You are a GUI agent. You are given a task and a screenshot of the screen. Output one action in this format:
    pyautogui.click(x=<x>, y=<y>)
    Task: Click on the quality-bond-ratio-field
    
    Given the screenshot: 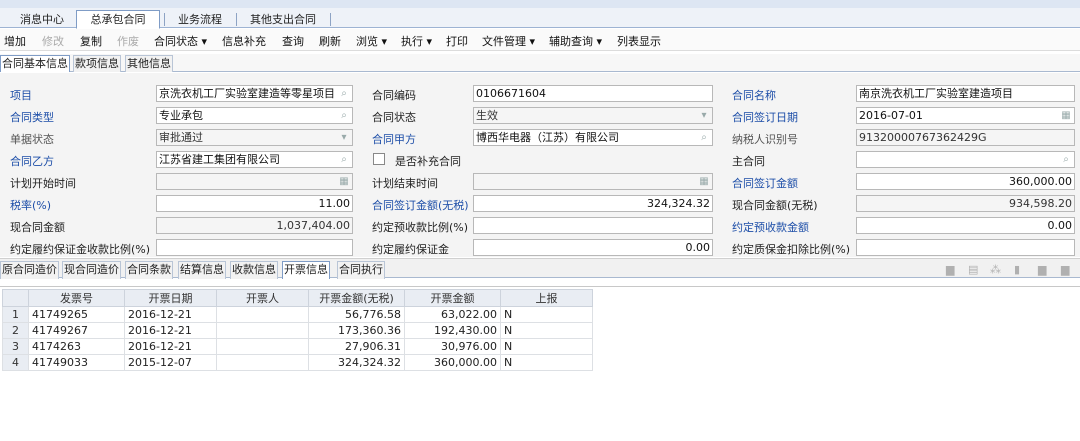 What is the action you would take?
    pyautogui.click(x=965, y=247)
    